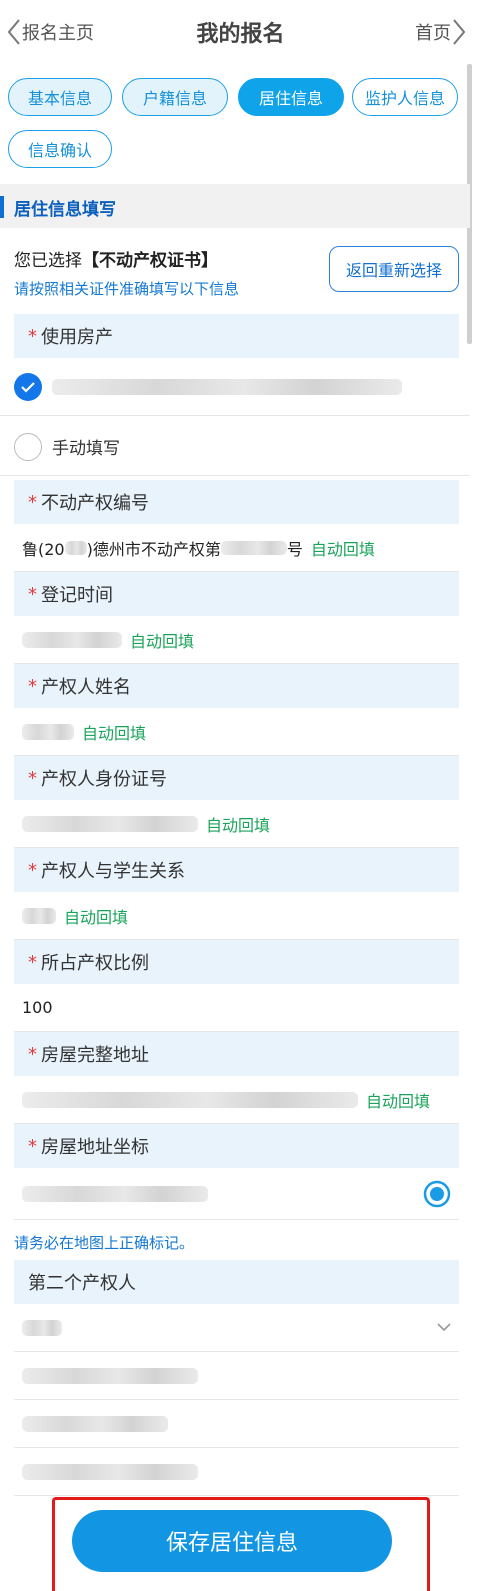 The width and height of the screenshot is (481, 1591). I want to click on tab-household-info: 户籍信息, so click(175, 97).